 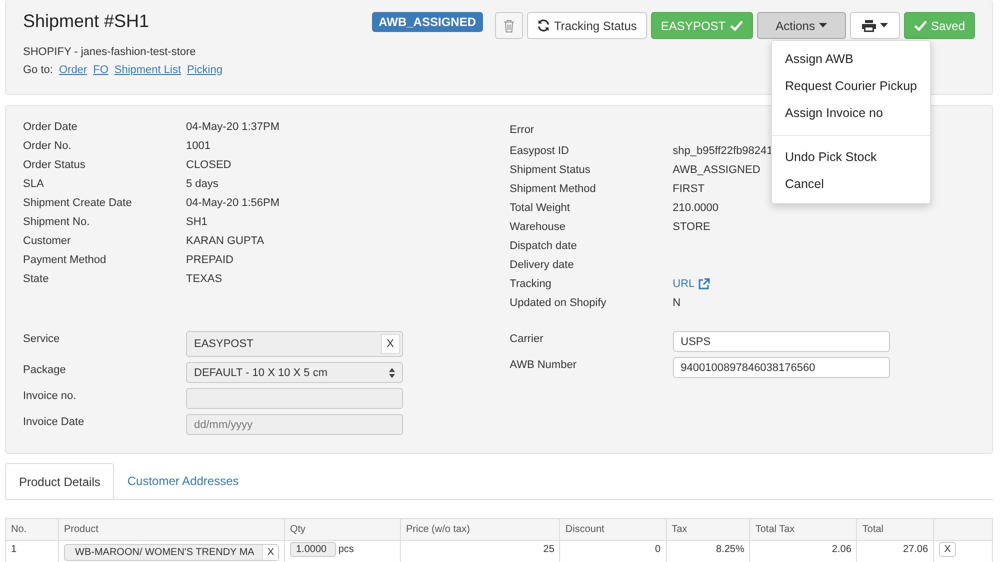 I want to click on field-value: AWB_ASSIGNED, so click(x=716, y=170).